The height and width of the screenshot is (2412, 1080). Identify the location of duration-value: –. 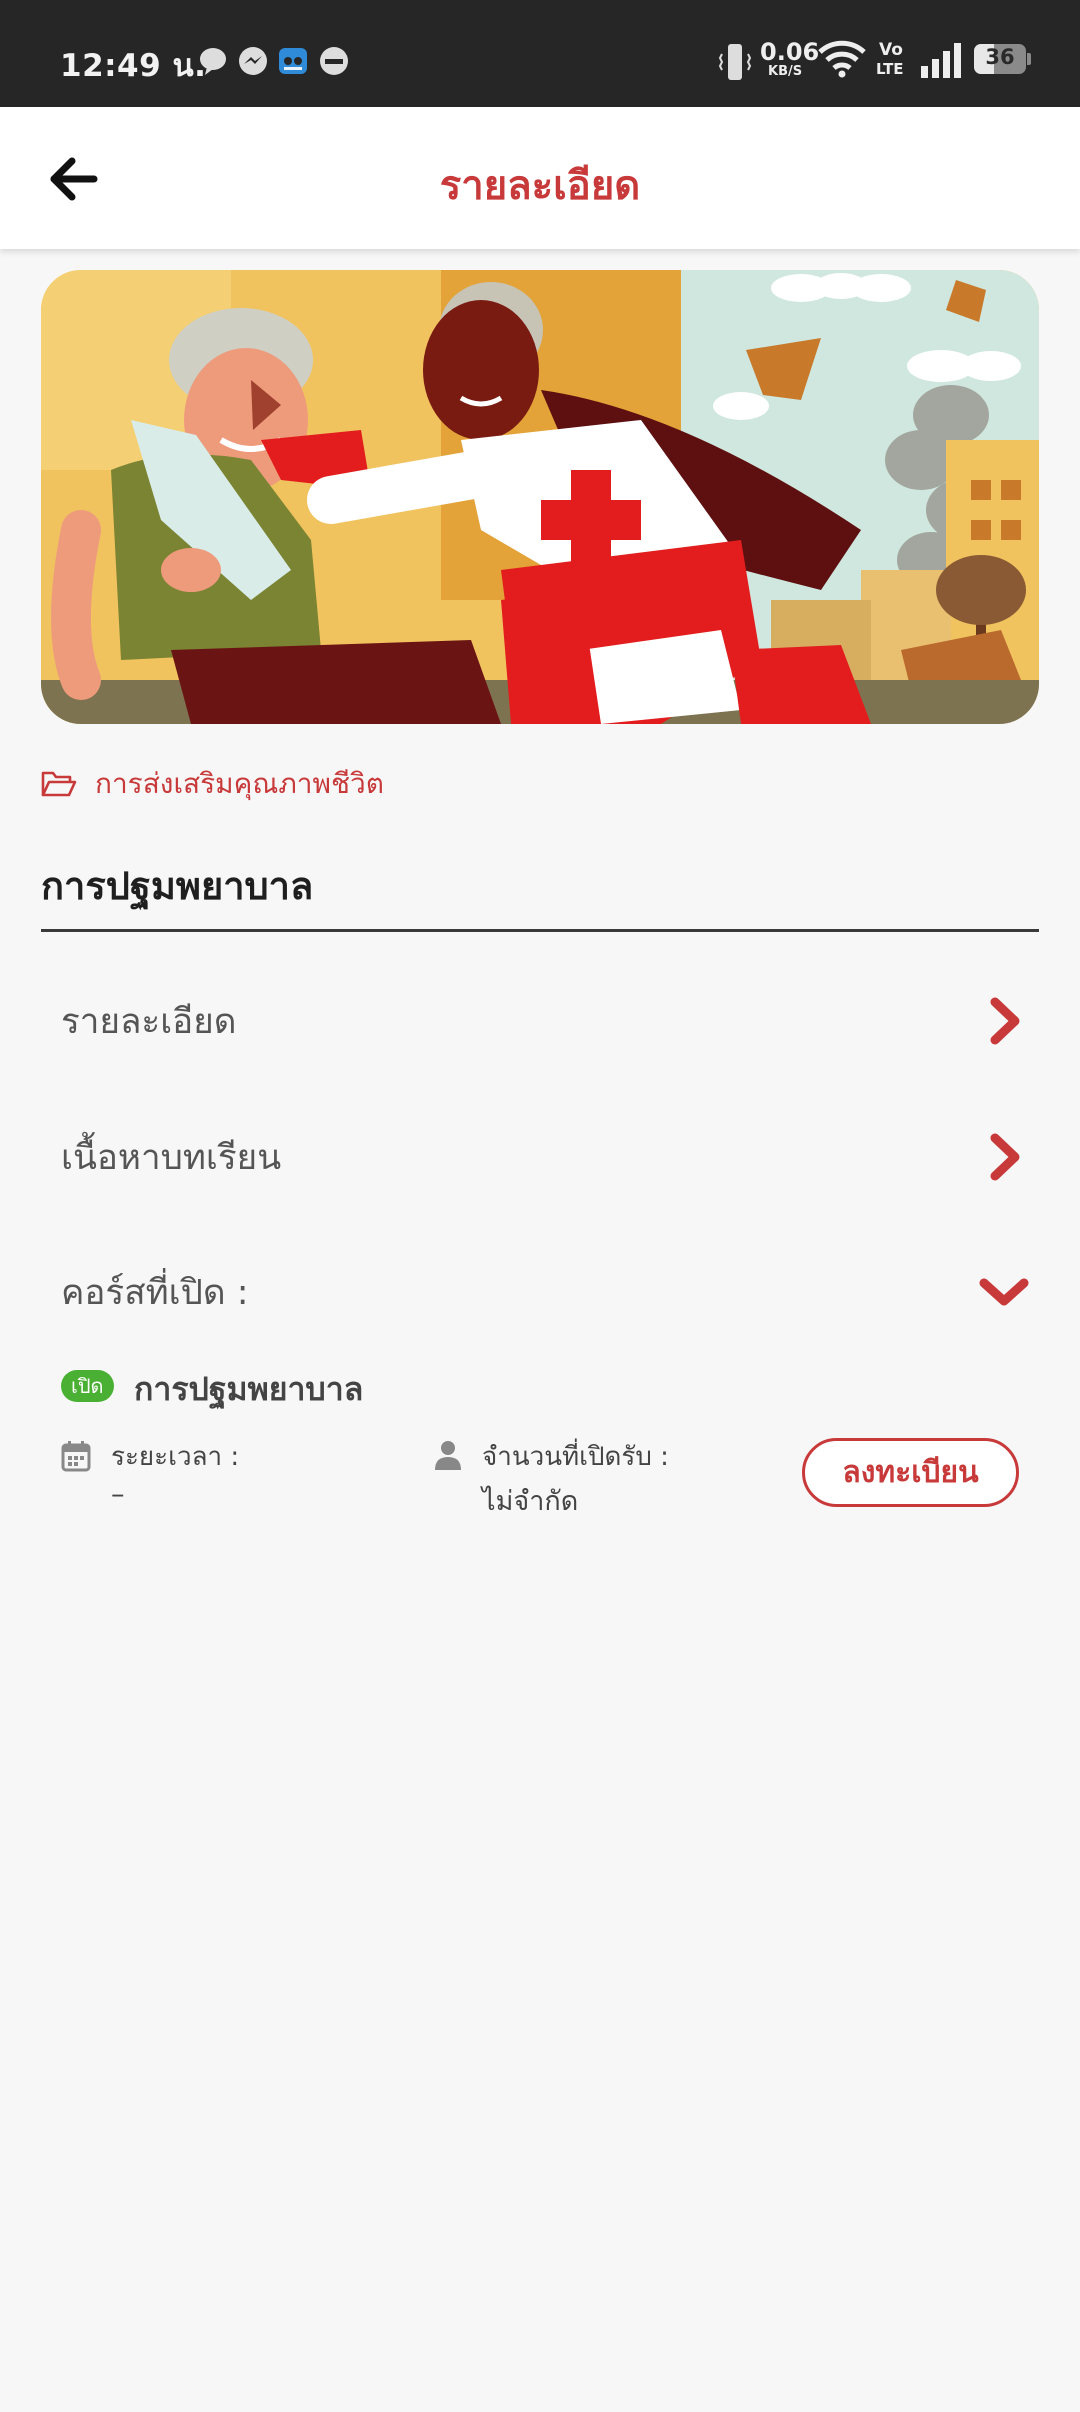
(118, 1494).